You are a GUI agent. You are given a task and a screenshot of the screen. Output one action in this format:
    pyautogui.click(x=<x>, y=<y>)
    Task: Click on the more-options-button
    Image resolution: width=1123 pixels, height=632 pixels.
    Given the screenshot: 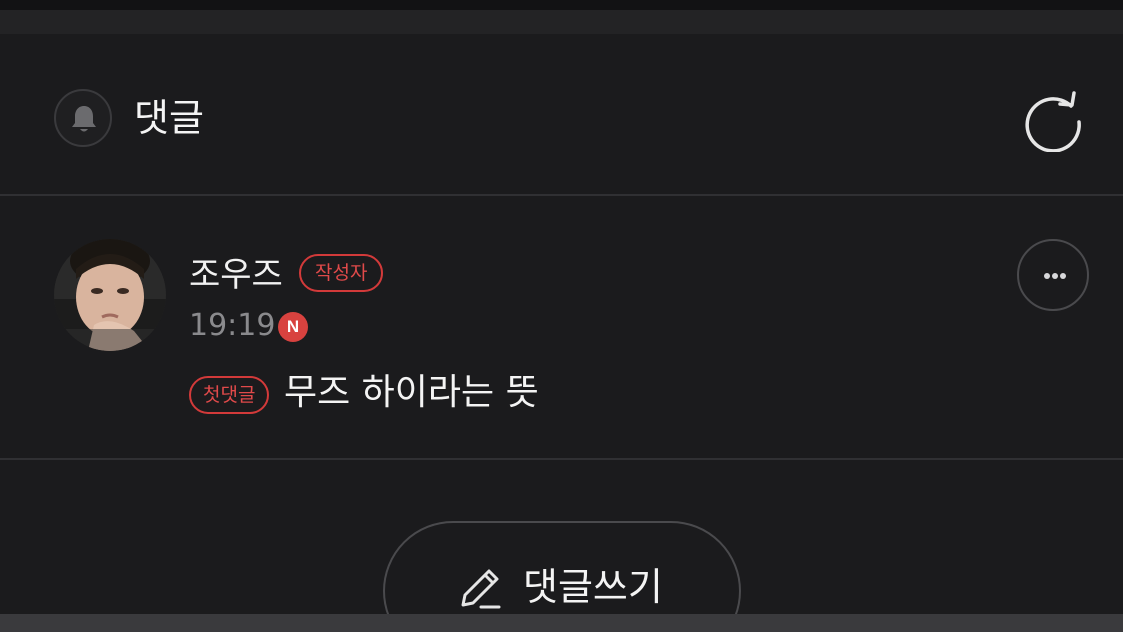 What is the action you would take?
    pyautogui.click(x=1053, y=275)
    